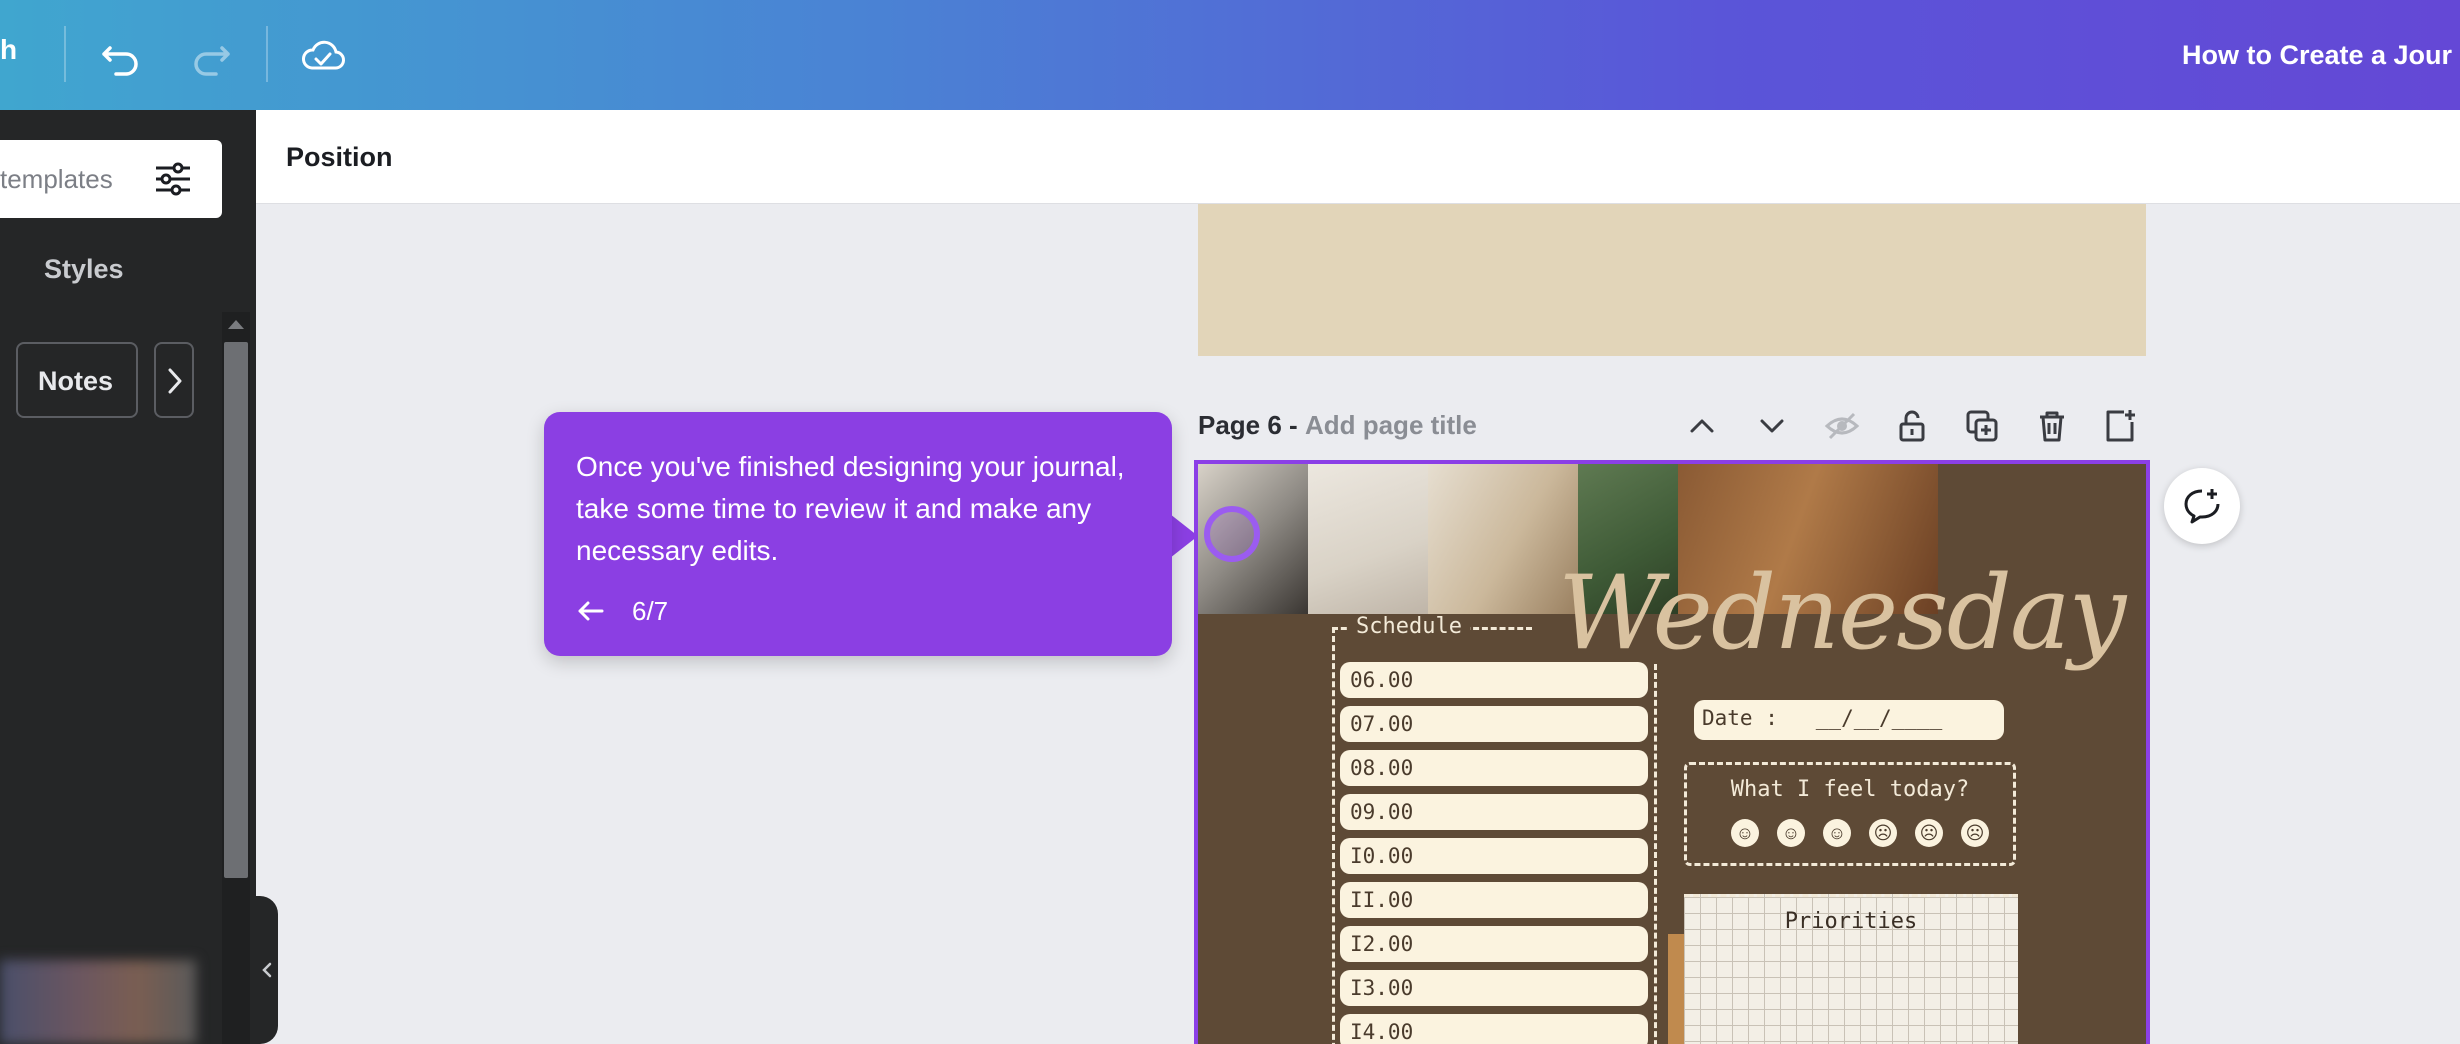 This screenshot has height=1044, width=2460. I want to click on page-header: Page 6 - Add page title, so click(1337, 425).